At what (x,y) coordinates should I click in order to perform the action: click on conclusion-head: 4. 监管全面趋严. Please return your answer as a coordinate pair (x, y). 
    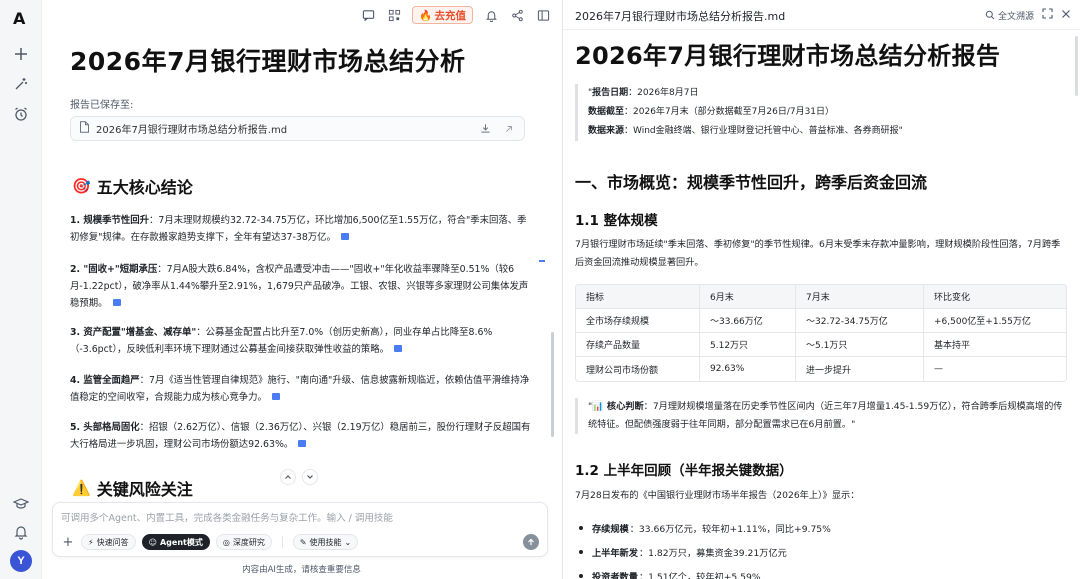
    Looking at the image, I should click on (105, 380).